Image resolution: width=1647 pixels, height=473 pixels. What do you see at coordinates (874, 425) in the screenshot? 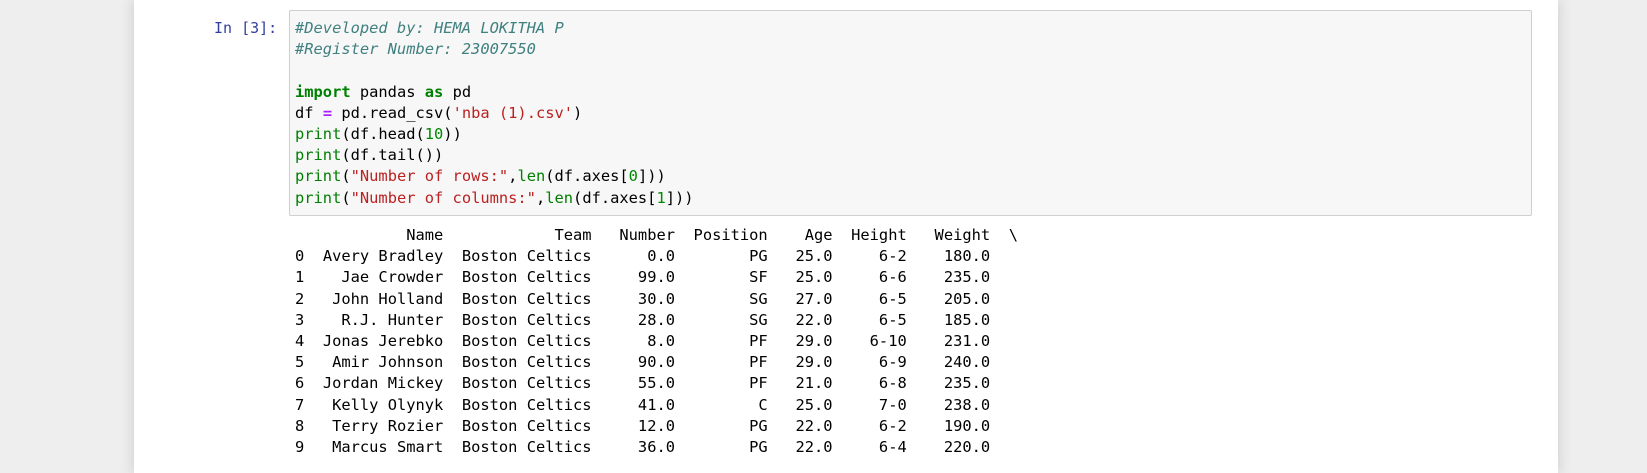
I see `cell-value: 6-2` at bounding box center [874, 425].